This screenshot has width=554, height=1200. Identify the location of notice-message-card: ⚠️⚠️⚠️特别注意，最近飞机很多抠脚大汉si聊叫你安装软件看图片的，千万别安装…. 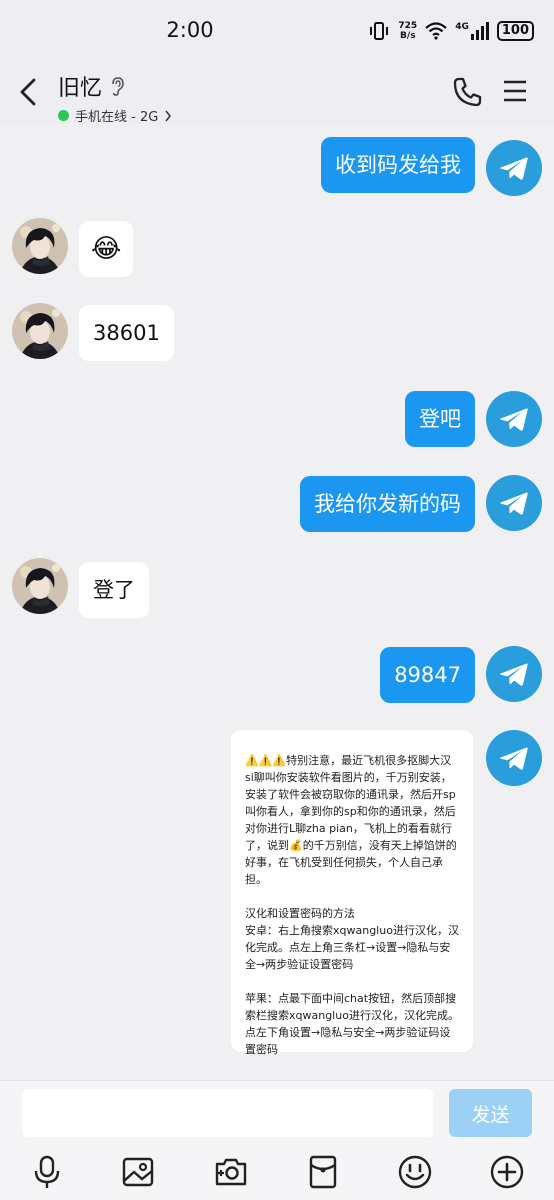
(352, 893).